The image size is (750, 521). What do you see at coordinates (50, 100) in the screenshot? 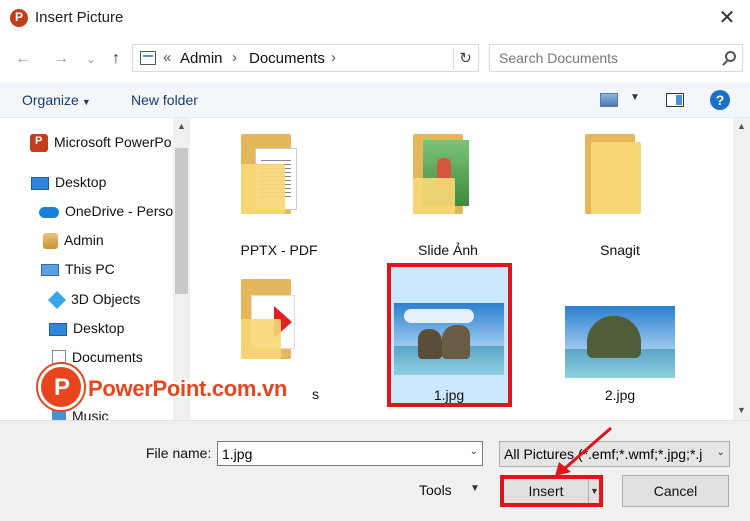
I see `organize-label: Organize` at bounding box center [50, 100].